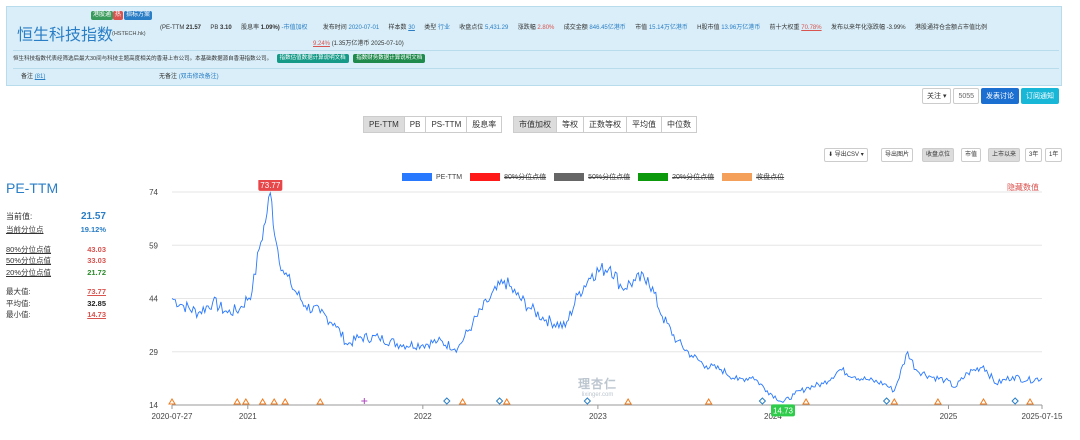 Image resolution: width=1080 pixels, height=440 pixels. What do you see at coordinates (294, 28) in the screenshot?
I see `mcap-weight-link: -市值加权` at bounding box center [294, 28].